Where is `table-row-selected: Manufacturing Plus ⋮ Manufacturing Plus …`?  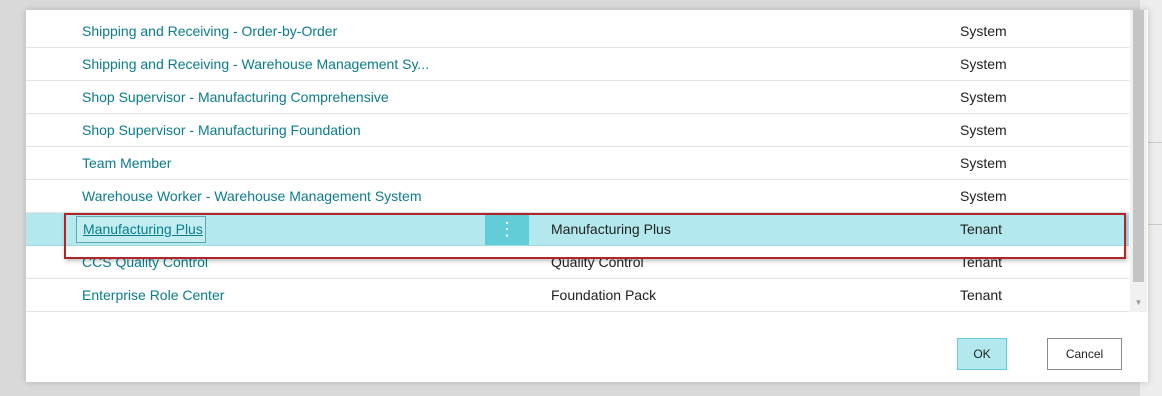
table-row-selected: Manufacturing Plus ⋮ Manufacturing Plus … is located at coordinates (577, 229).